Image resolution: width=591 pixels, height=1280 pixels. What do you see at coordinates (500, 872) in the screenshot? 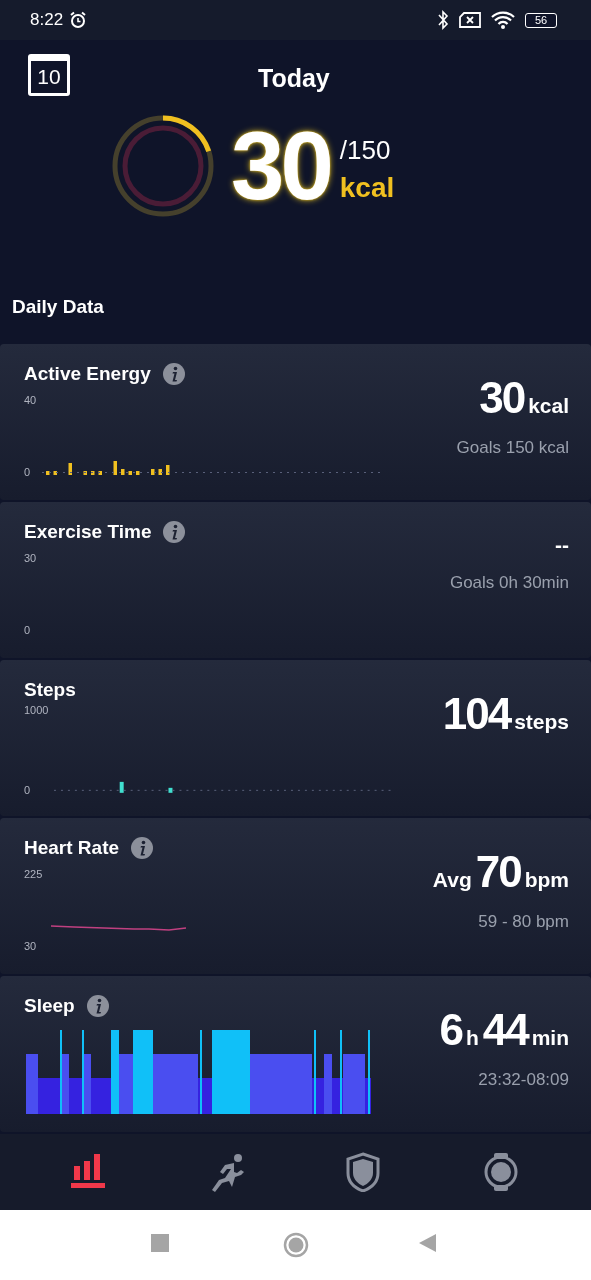
I see `metric-value: Avg 70 bpm` at bounding box center [500, 872].